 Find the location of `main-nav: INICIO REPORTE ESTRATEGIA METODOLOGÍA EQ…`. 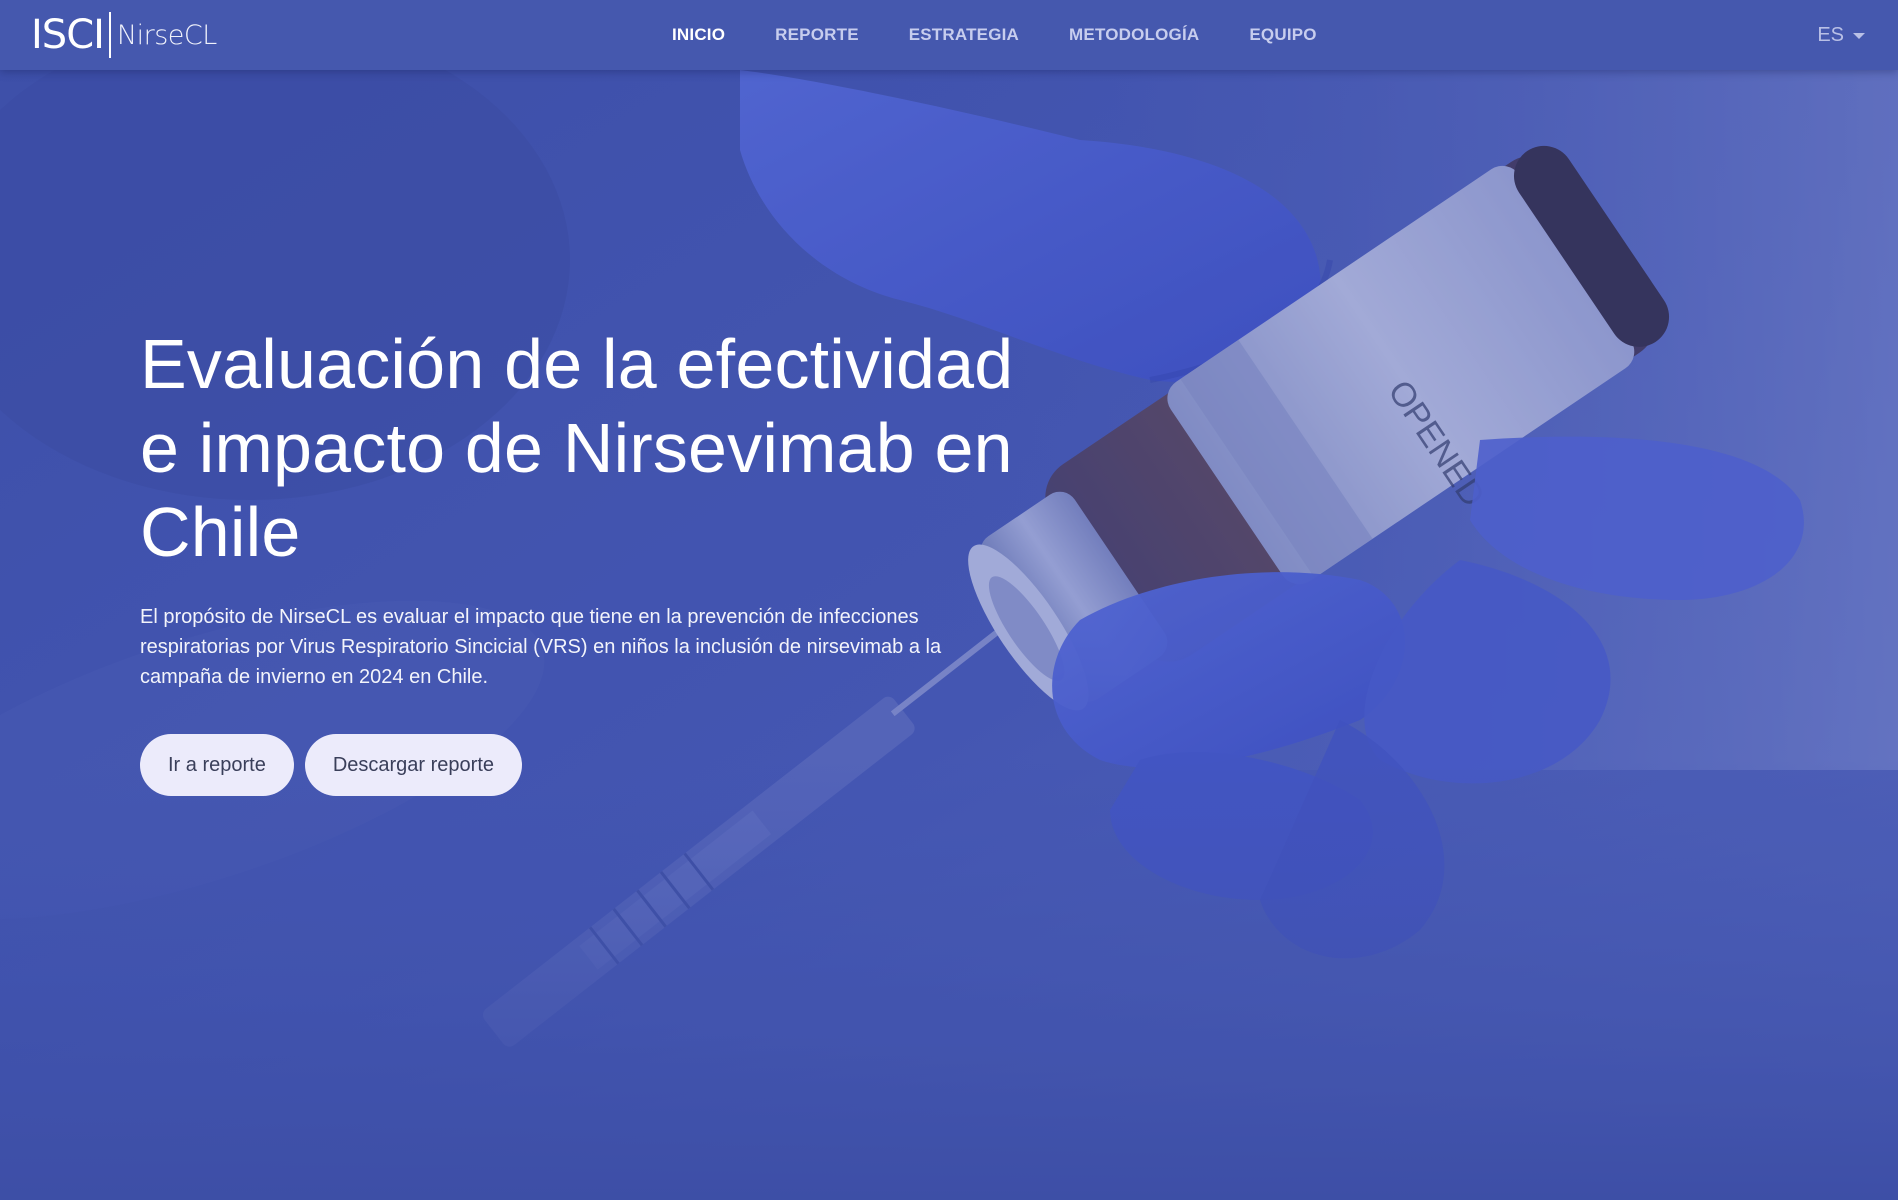

main-nav: INICIO REPORTE ESTRATEGIA METODOLOGÍA EQ… is located at coordinates (1007, 35).